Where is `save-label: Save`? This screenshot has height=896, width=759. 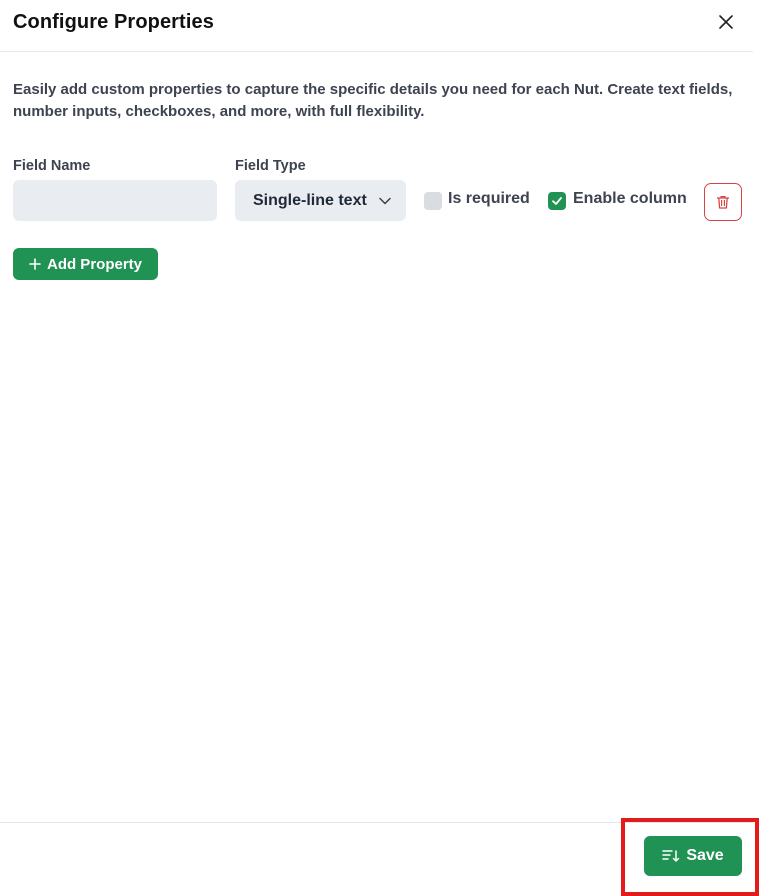
save-label: Save is located at coordinates (705, 855).